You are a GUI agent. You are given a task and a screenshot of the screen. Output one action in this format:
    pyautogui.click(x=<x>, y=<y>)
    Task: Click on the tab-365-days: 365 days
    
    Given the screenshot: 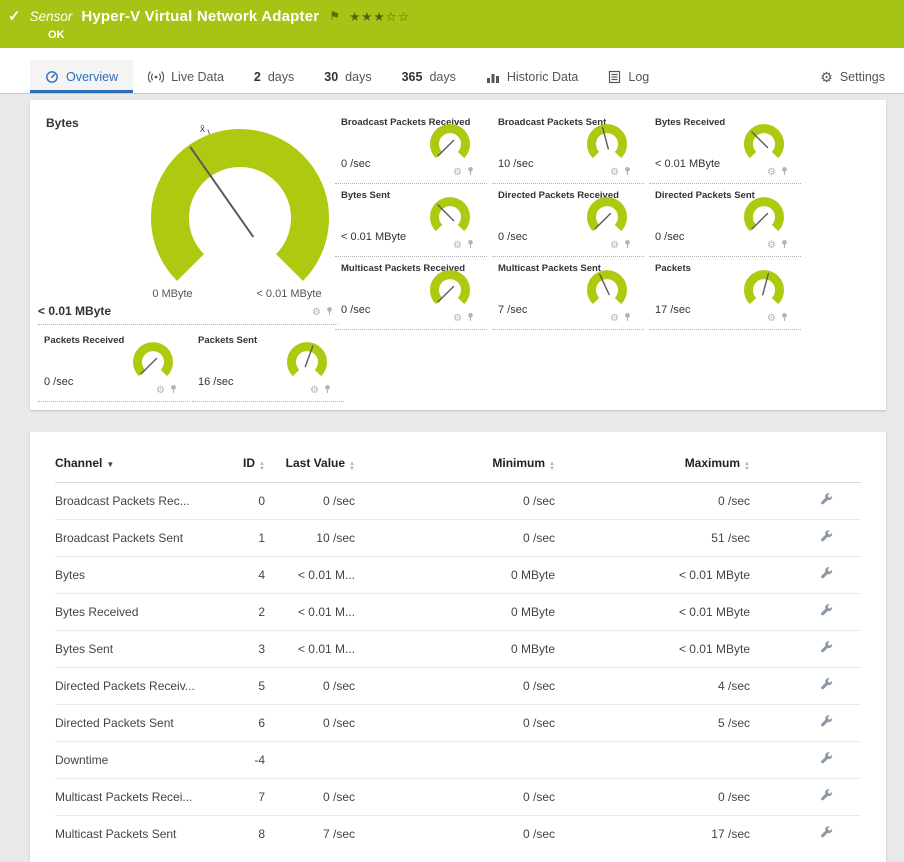 What is the action you would take?
    pyautogui.click(x=429, y=76)
    